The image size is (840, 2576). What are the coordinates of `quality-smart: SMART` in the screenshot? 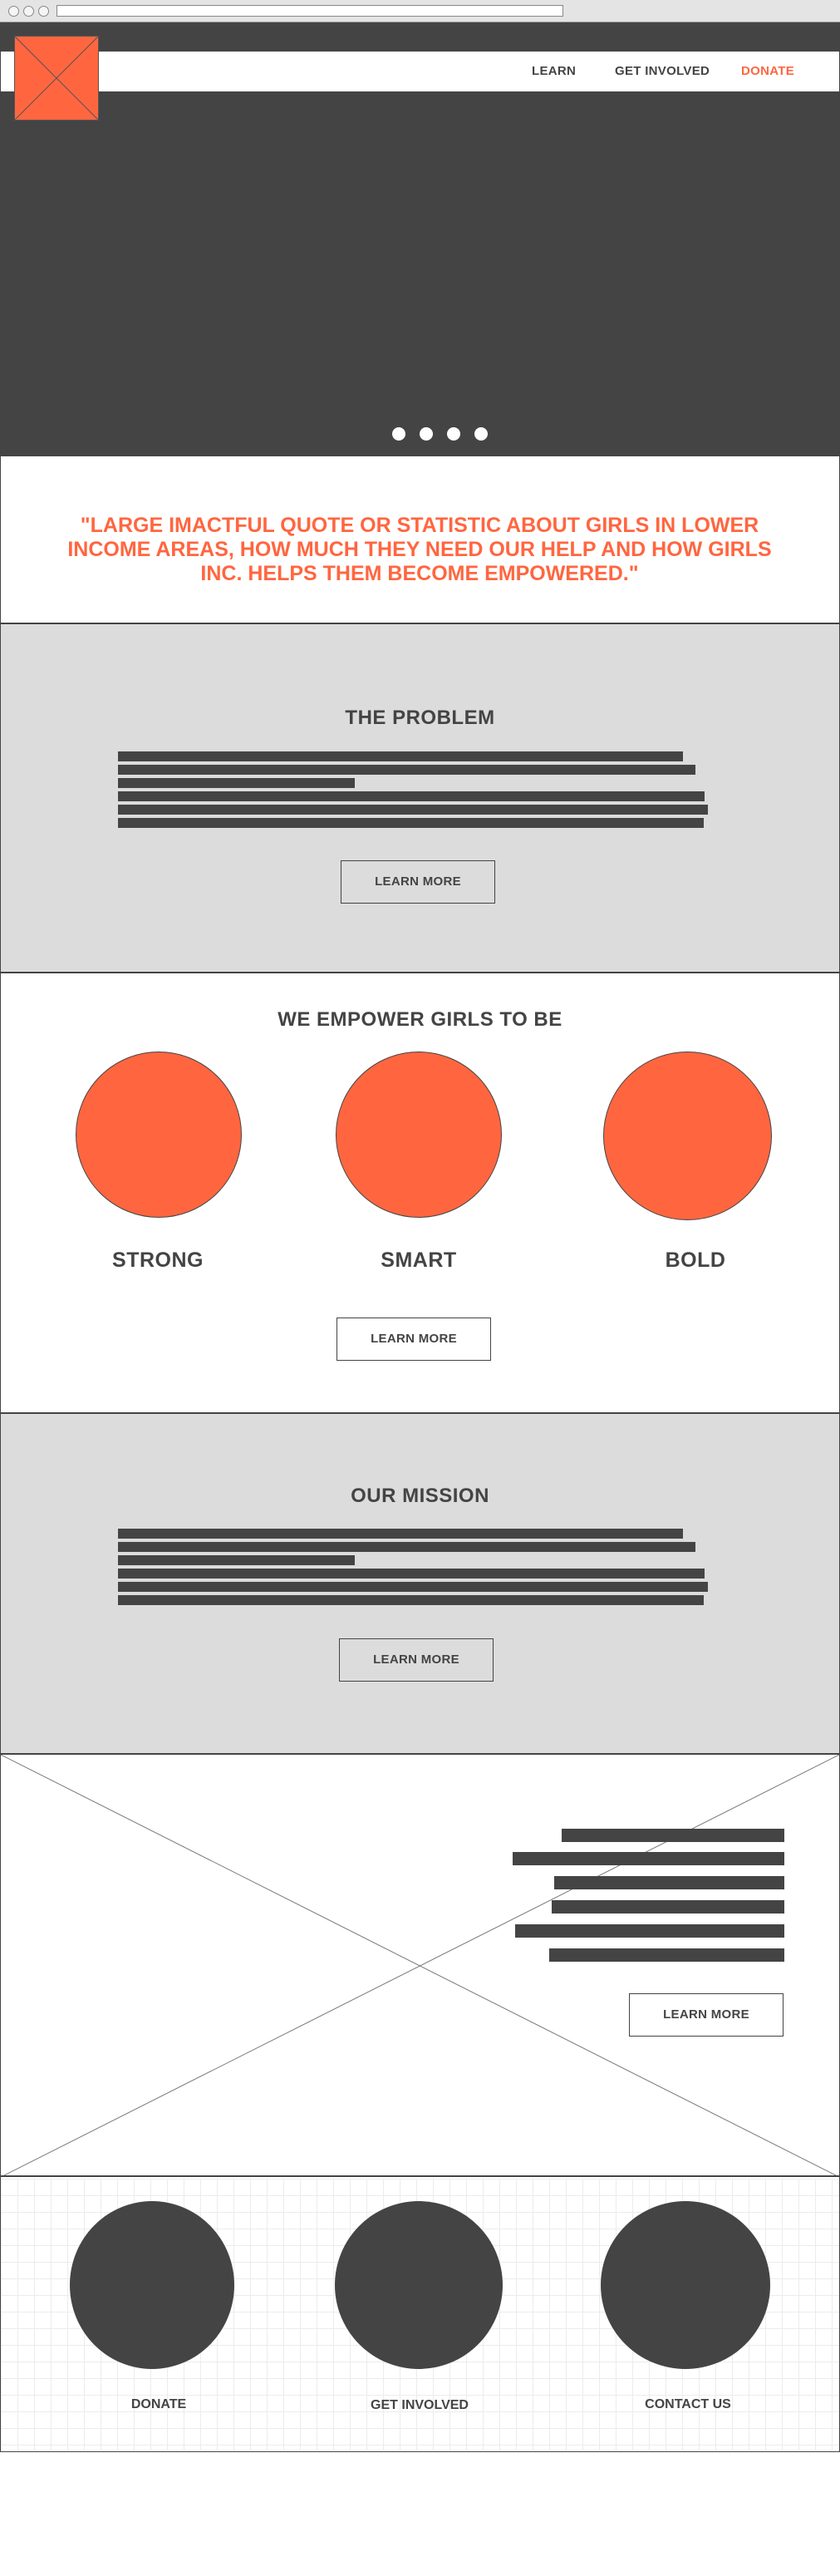 It's located at (419, 1260).